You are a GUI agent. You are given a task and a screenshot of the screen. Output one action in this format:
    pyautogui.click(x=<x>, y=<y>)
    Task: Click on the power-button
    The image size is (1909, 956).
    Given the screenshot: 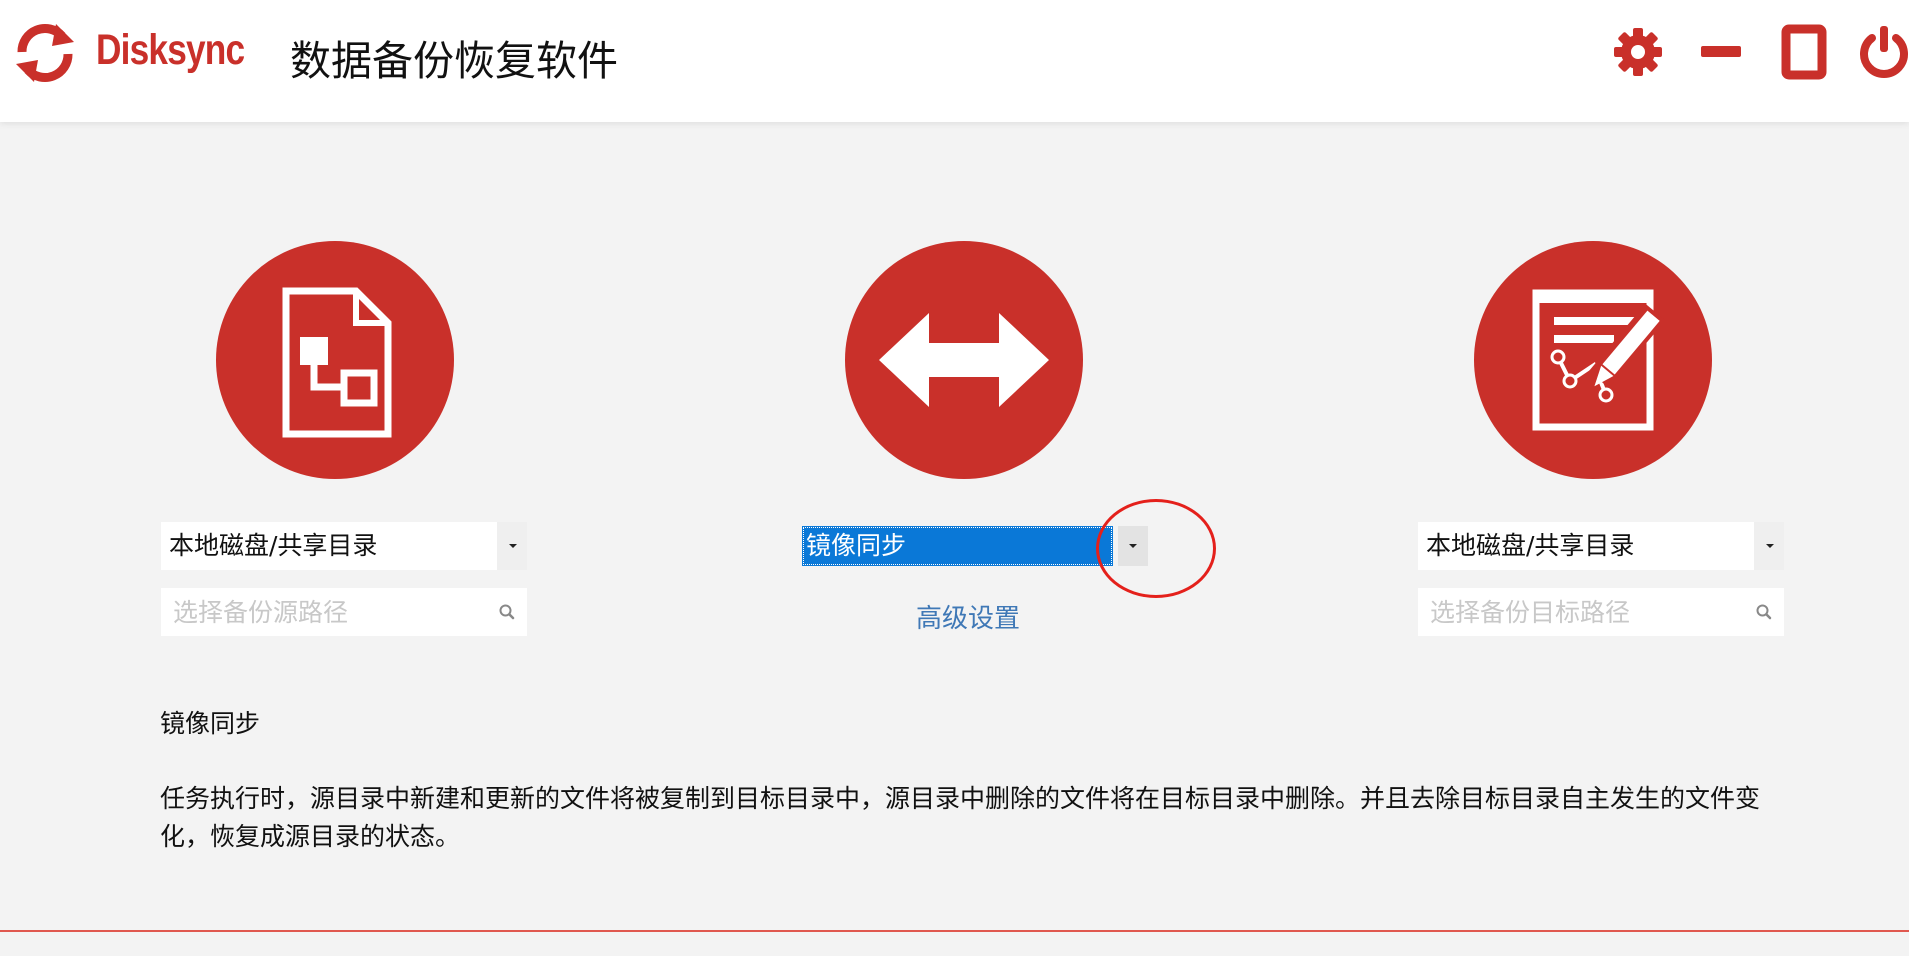 What is the action you would take?
    pyautogui.click(x=1882, y=52)
    